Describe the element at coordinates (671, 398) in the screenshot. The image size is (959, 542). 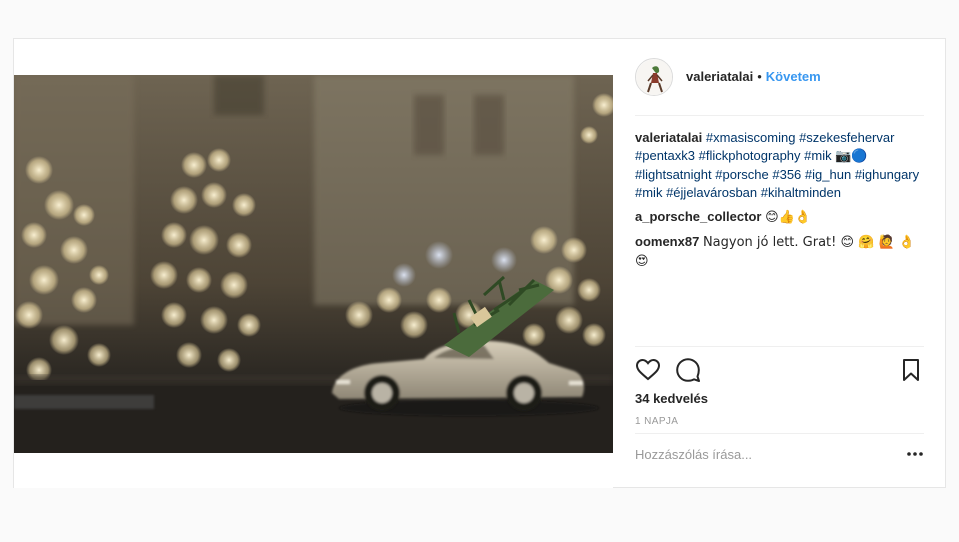
I see `likes-count: 34 kedvelés` at that location.